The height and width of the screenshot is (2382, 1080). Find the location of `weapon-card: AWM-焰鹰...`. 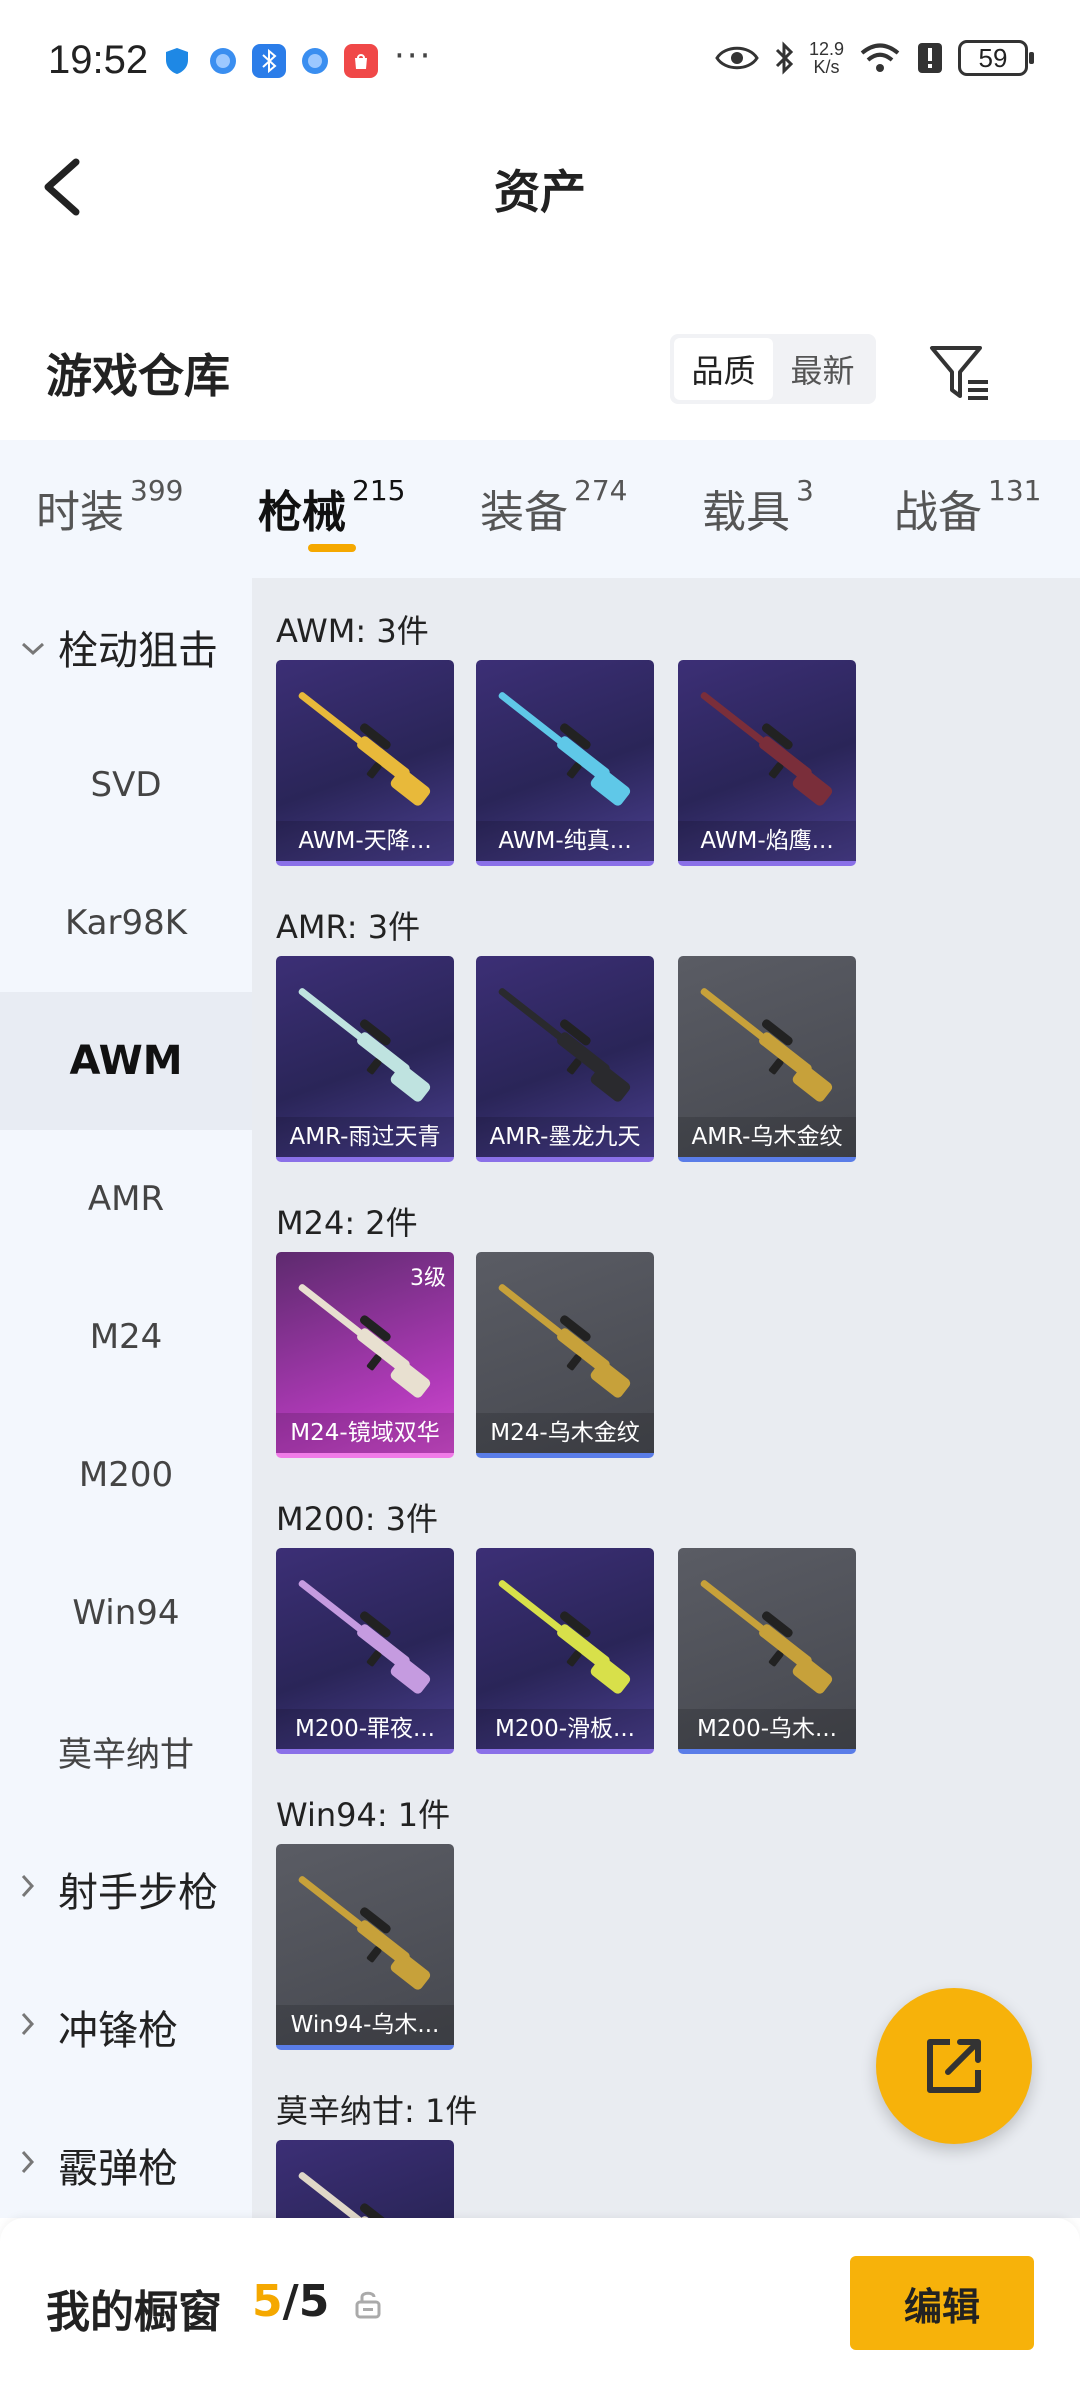

weapon-card: AWM-焰鹰... is located at coordinates (767, 763).